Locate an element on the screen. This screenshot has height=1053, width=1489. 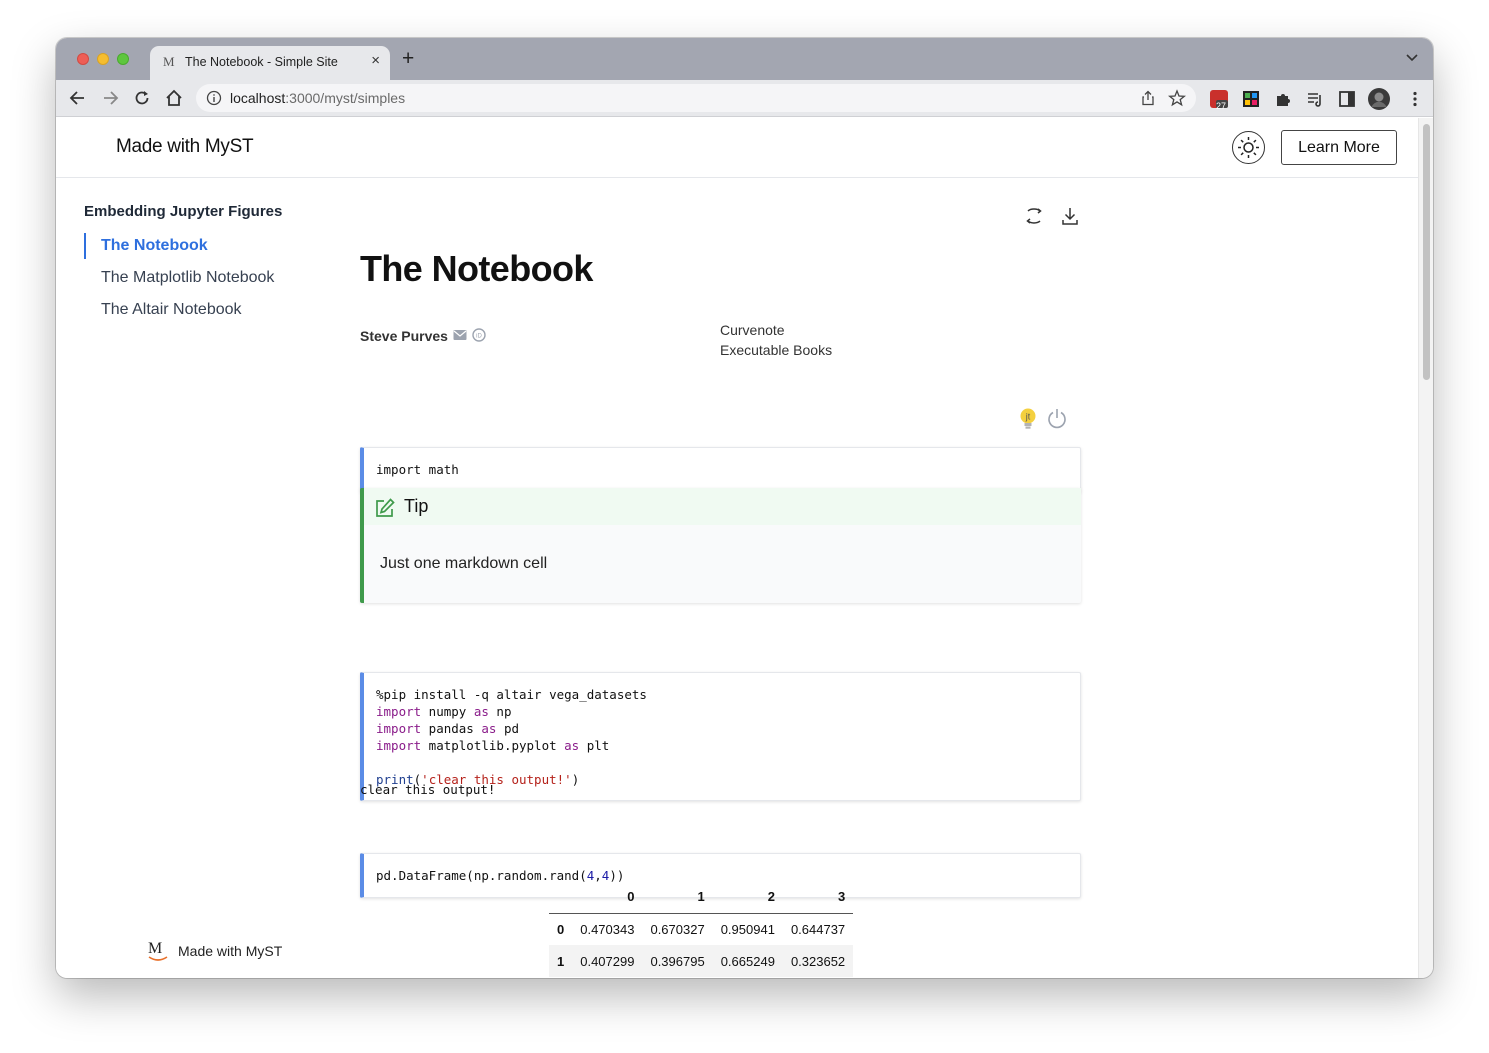
table-row: 1 0.407299 0.396795 0.665249 0.323652 is located at coordinates (701, 961).